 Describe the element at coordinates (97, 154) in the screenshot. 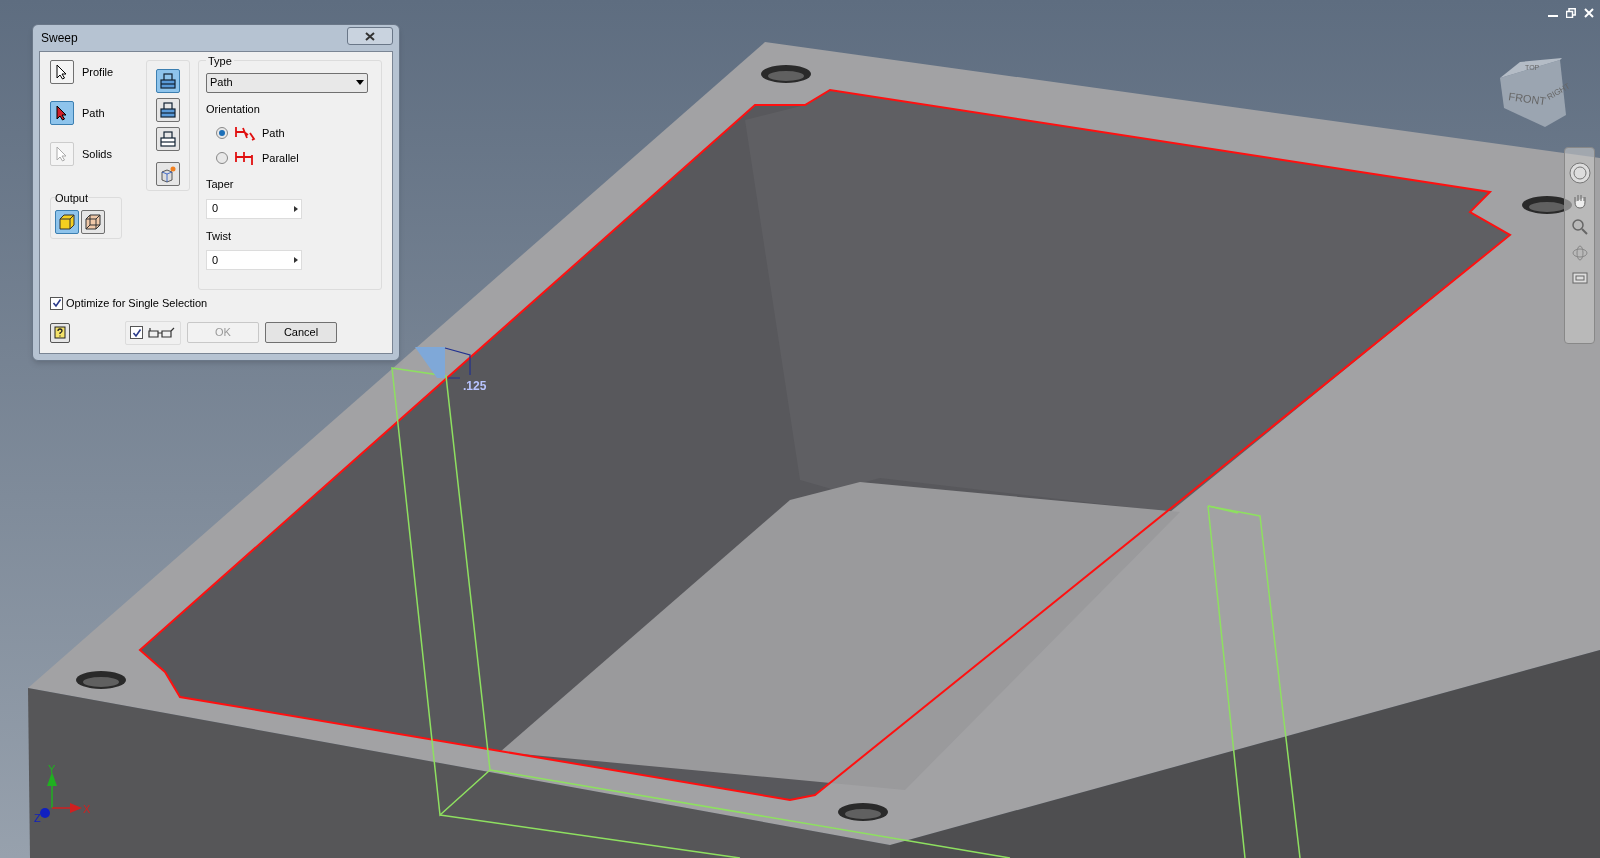

I see `selector-label: Solids` at that location.